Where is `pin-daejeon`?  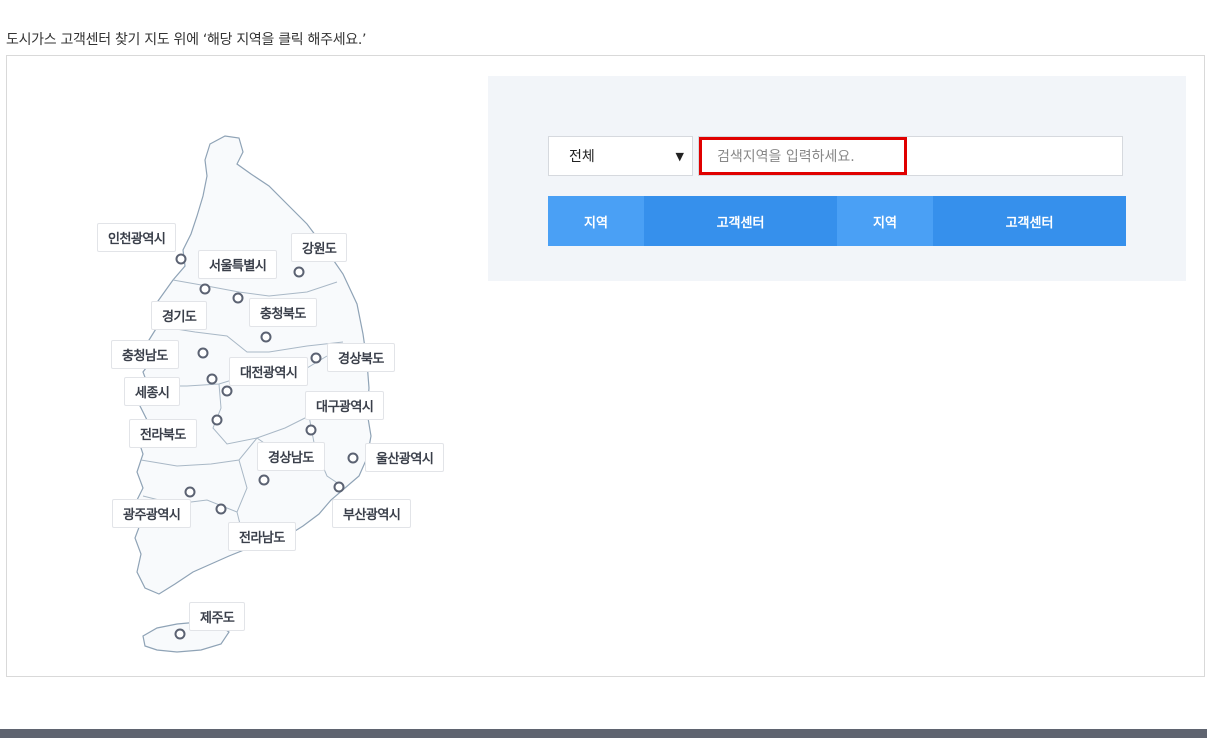 pin-daejeon is located at coordinates (227, 391).